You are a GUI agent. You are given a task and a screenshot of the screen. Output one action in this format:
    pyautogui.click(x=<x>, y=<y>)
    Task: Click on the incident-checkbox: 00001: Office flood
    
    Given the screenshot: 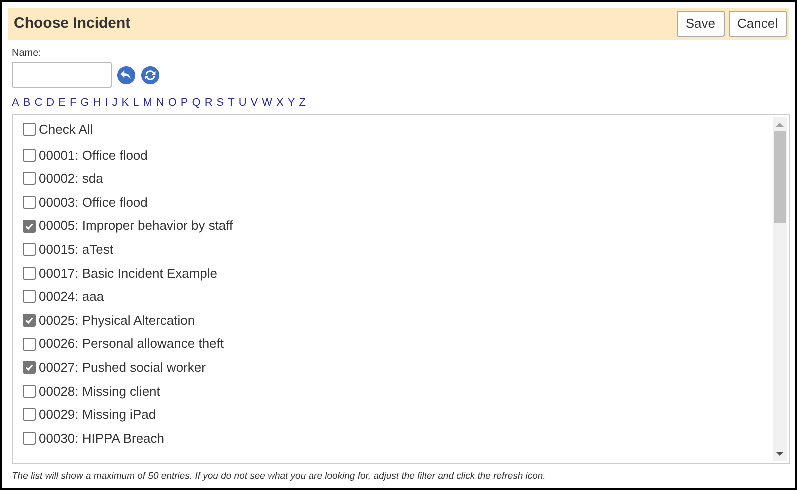 What is the action you would take?
    pyautogui.click(x=398, y=156)
    